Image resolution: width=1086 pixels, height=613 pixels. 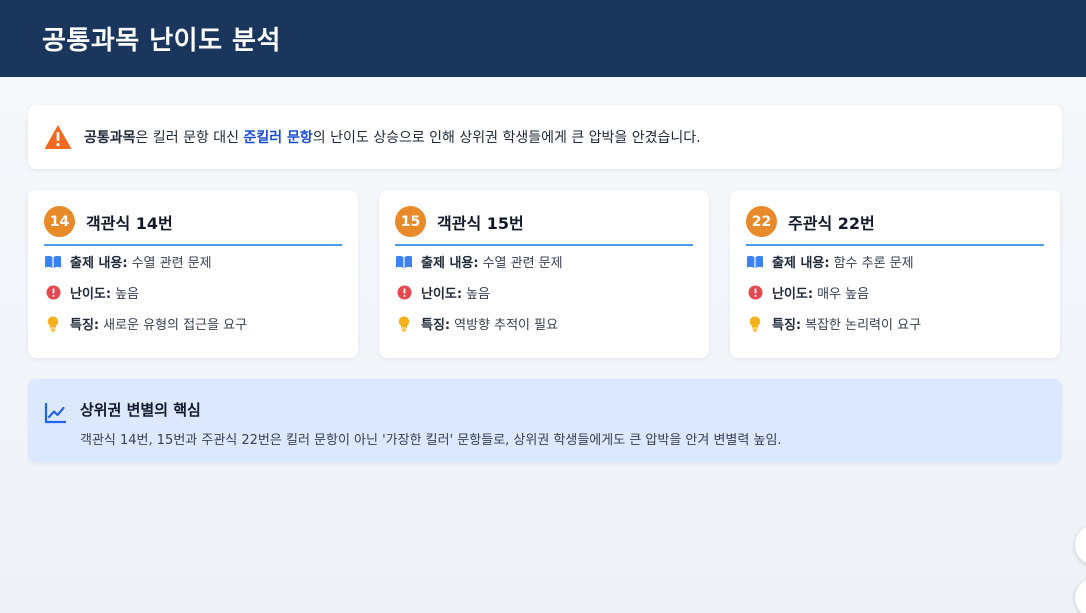 I want to click on difficulty-value: 매우 높음, so click(x=843, y=294).